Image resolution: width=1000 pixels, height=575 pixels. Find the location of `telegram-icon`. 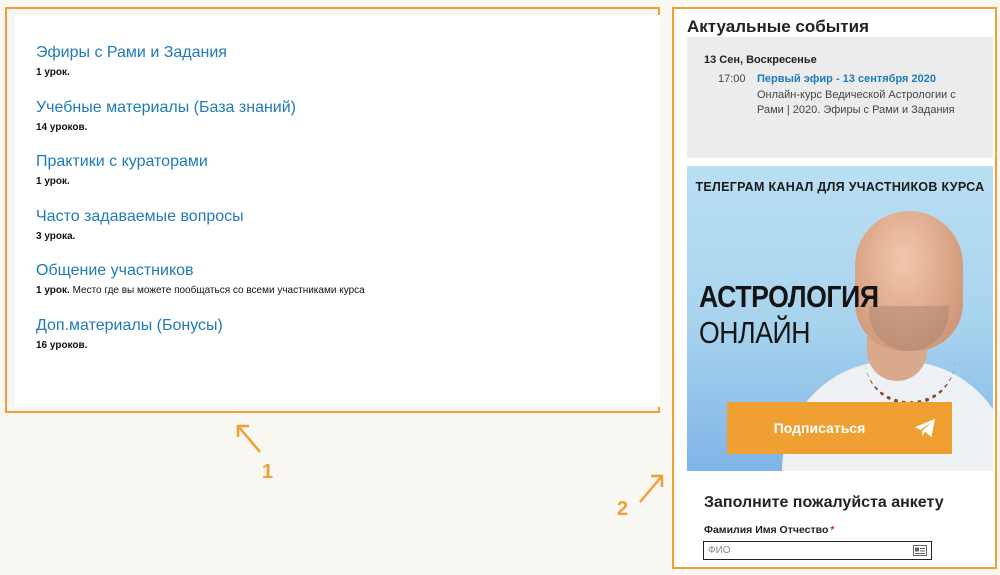

telegram-icon is located at coordinates (925, 428).